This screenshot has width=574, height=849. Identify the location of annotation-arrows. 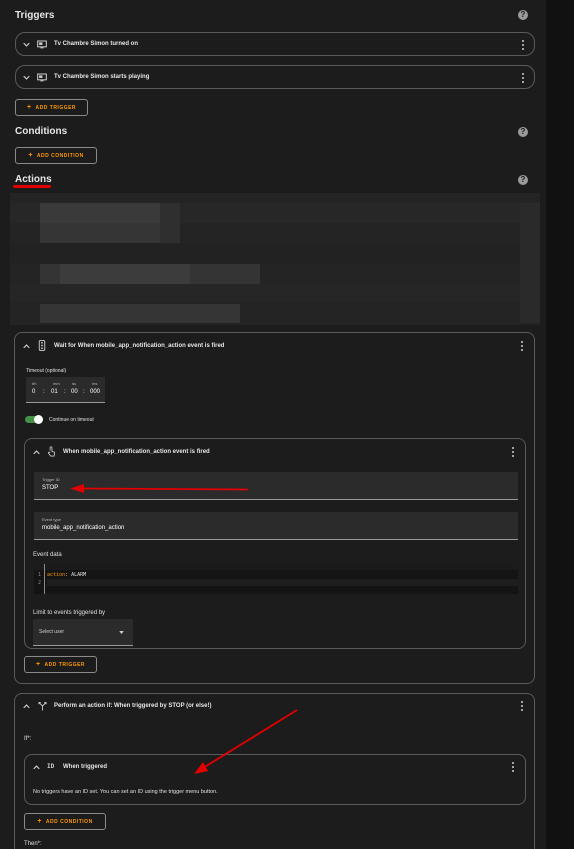
(184, 629).